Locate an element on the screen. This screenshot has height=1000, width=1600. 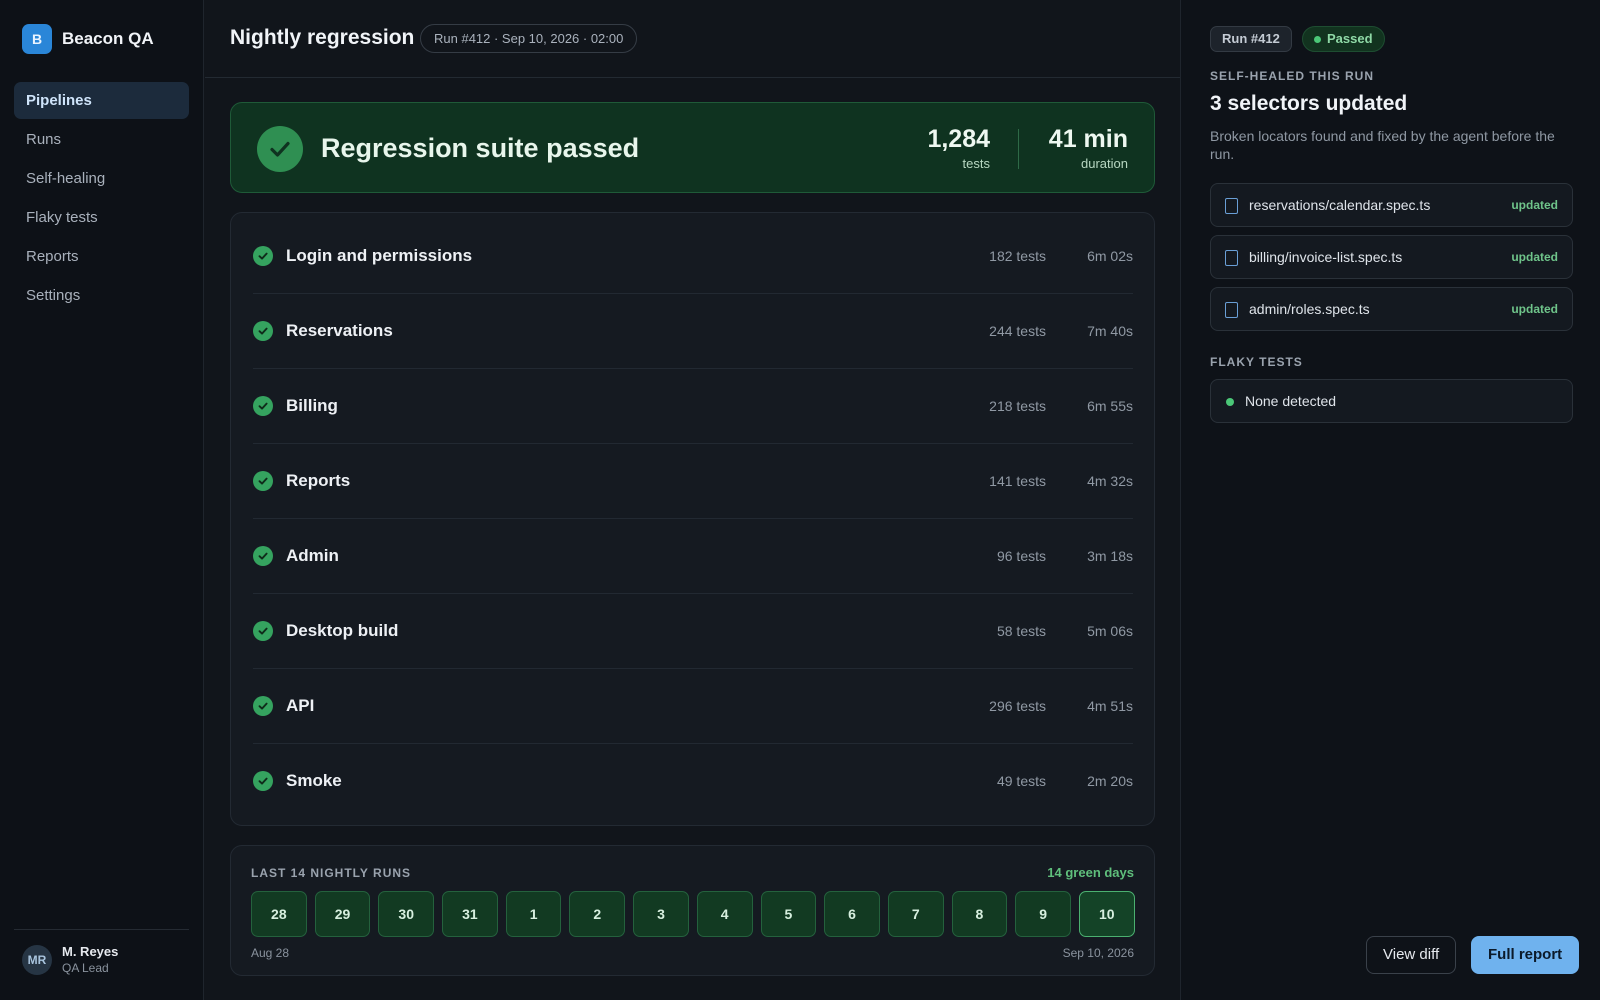
suite-row: Login and permissions 182 tests 6m 02s is located at coordinates (693, 256).